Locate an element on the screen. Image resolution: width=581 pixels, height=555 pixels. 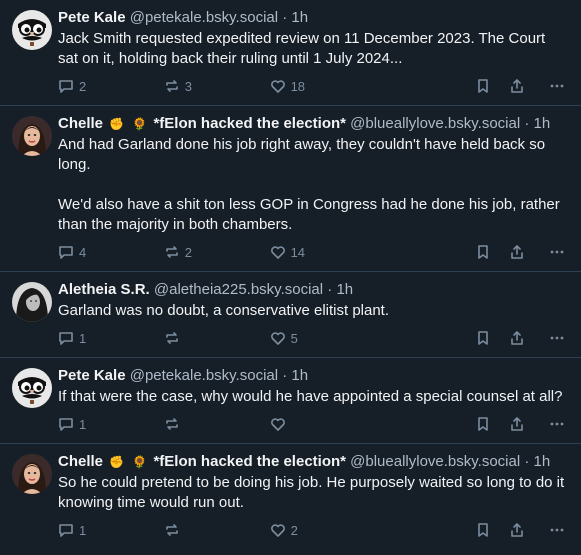
post-actions: 1 5 is located at coordinates (311, 338).